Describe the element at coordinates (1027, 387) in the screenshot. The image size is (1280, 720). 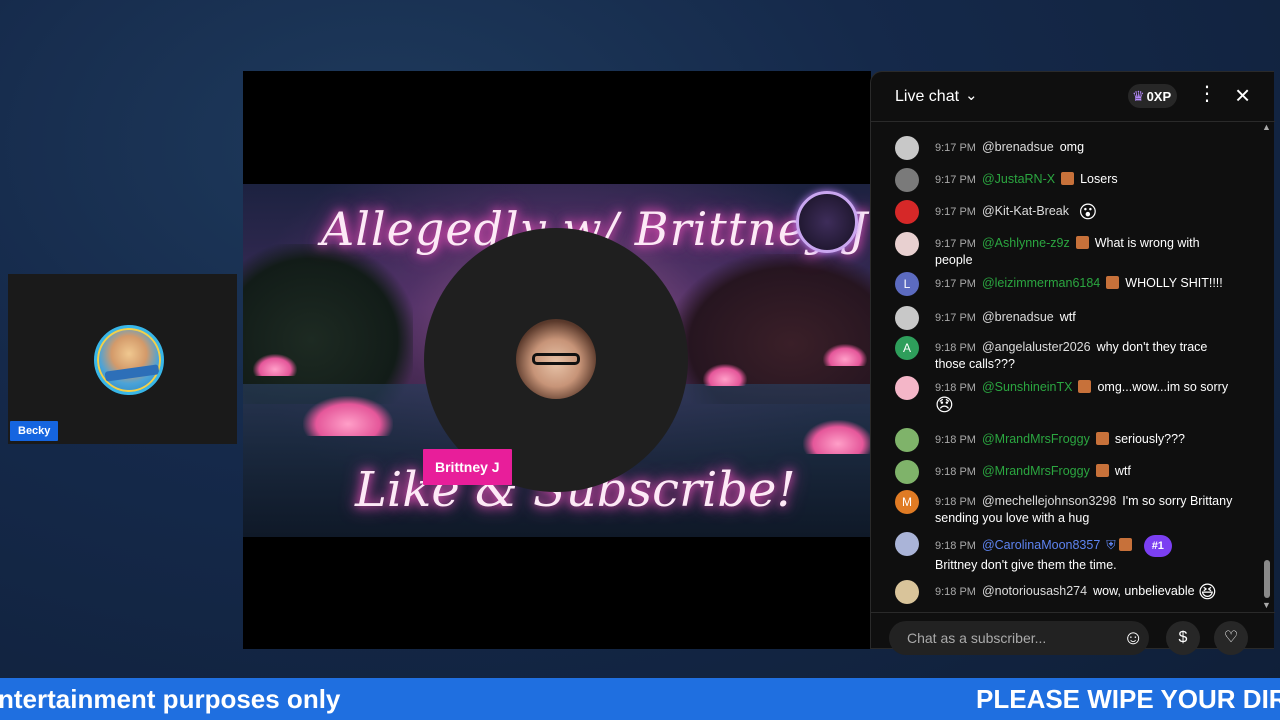
I see `message-author: @SunshineinTX` at that location.